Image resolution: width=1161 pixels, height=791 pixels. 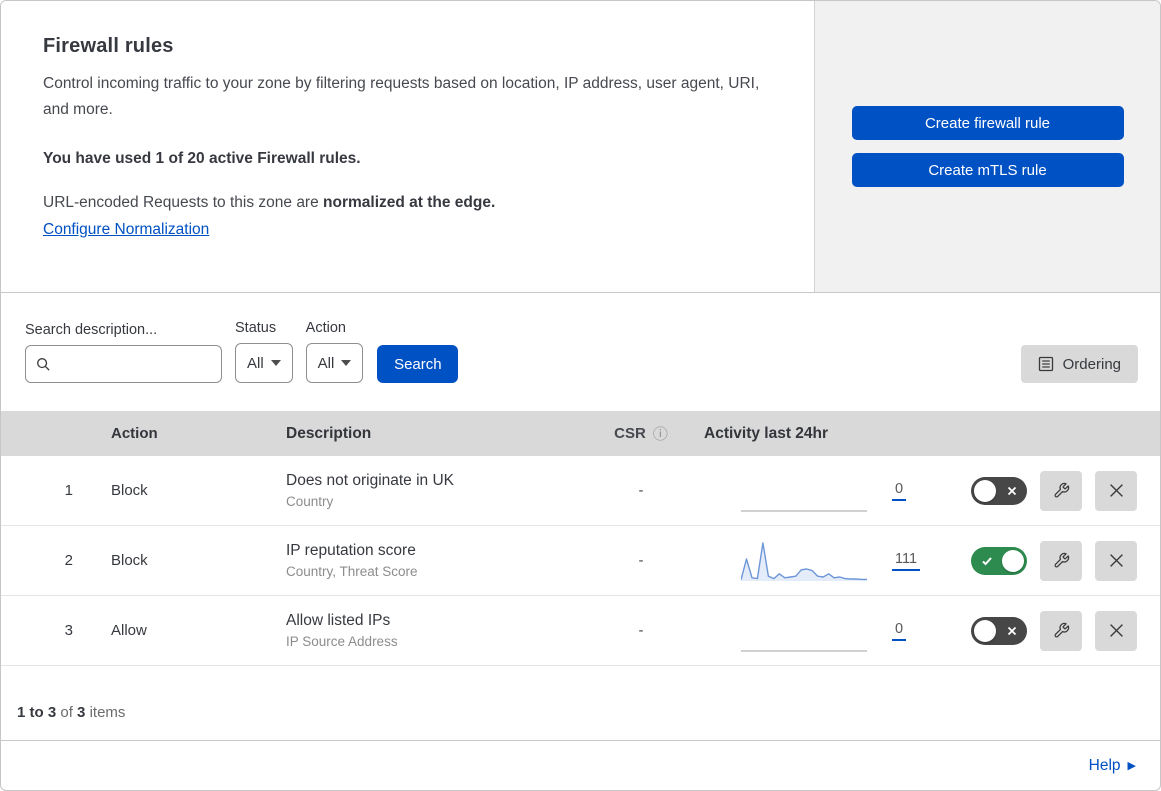 I want to click on column-activity-header: Activity last 24hr, so click(x=766, y=433).